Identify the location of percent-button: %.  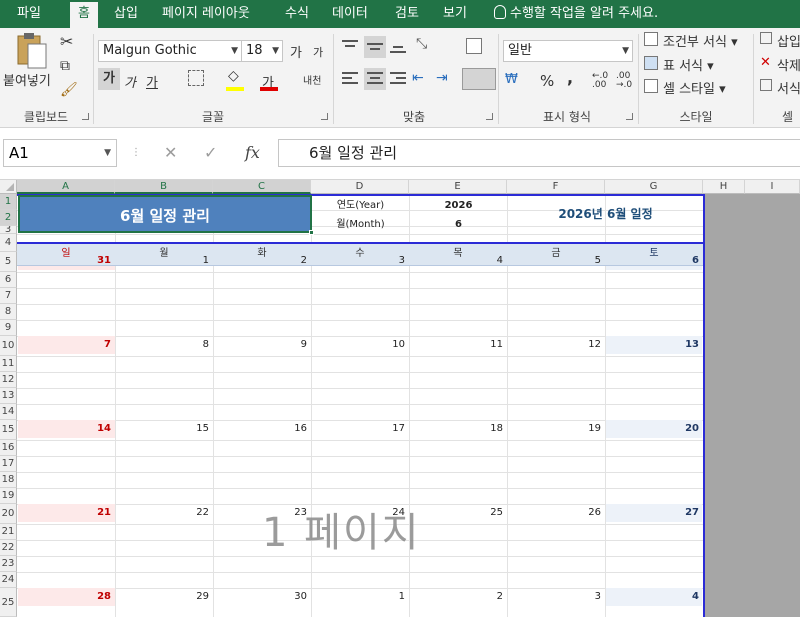
(547, 81).